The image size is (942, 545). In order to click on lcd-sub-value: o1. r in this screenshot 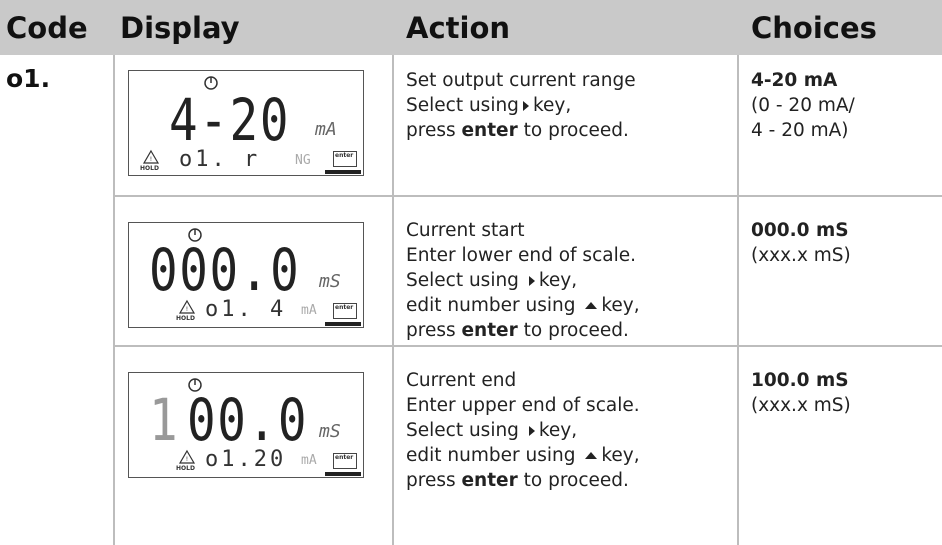, I will do `click(220, 159)`.